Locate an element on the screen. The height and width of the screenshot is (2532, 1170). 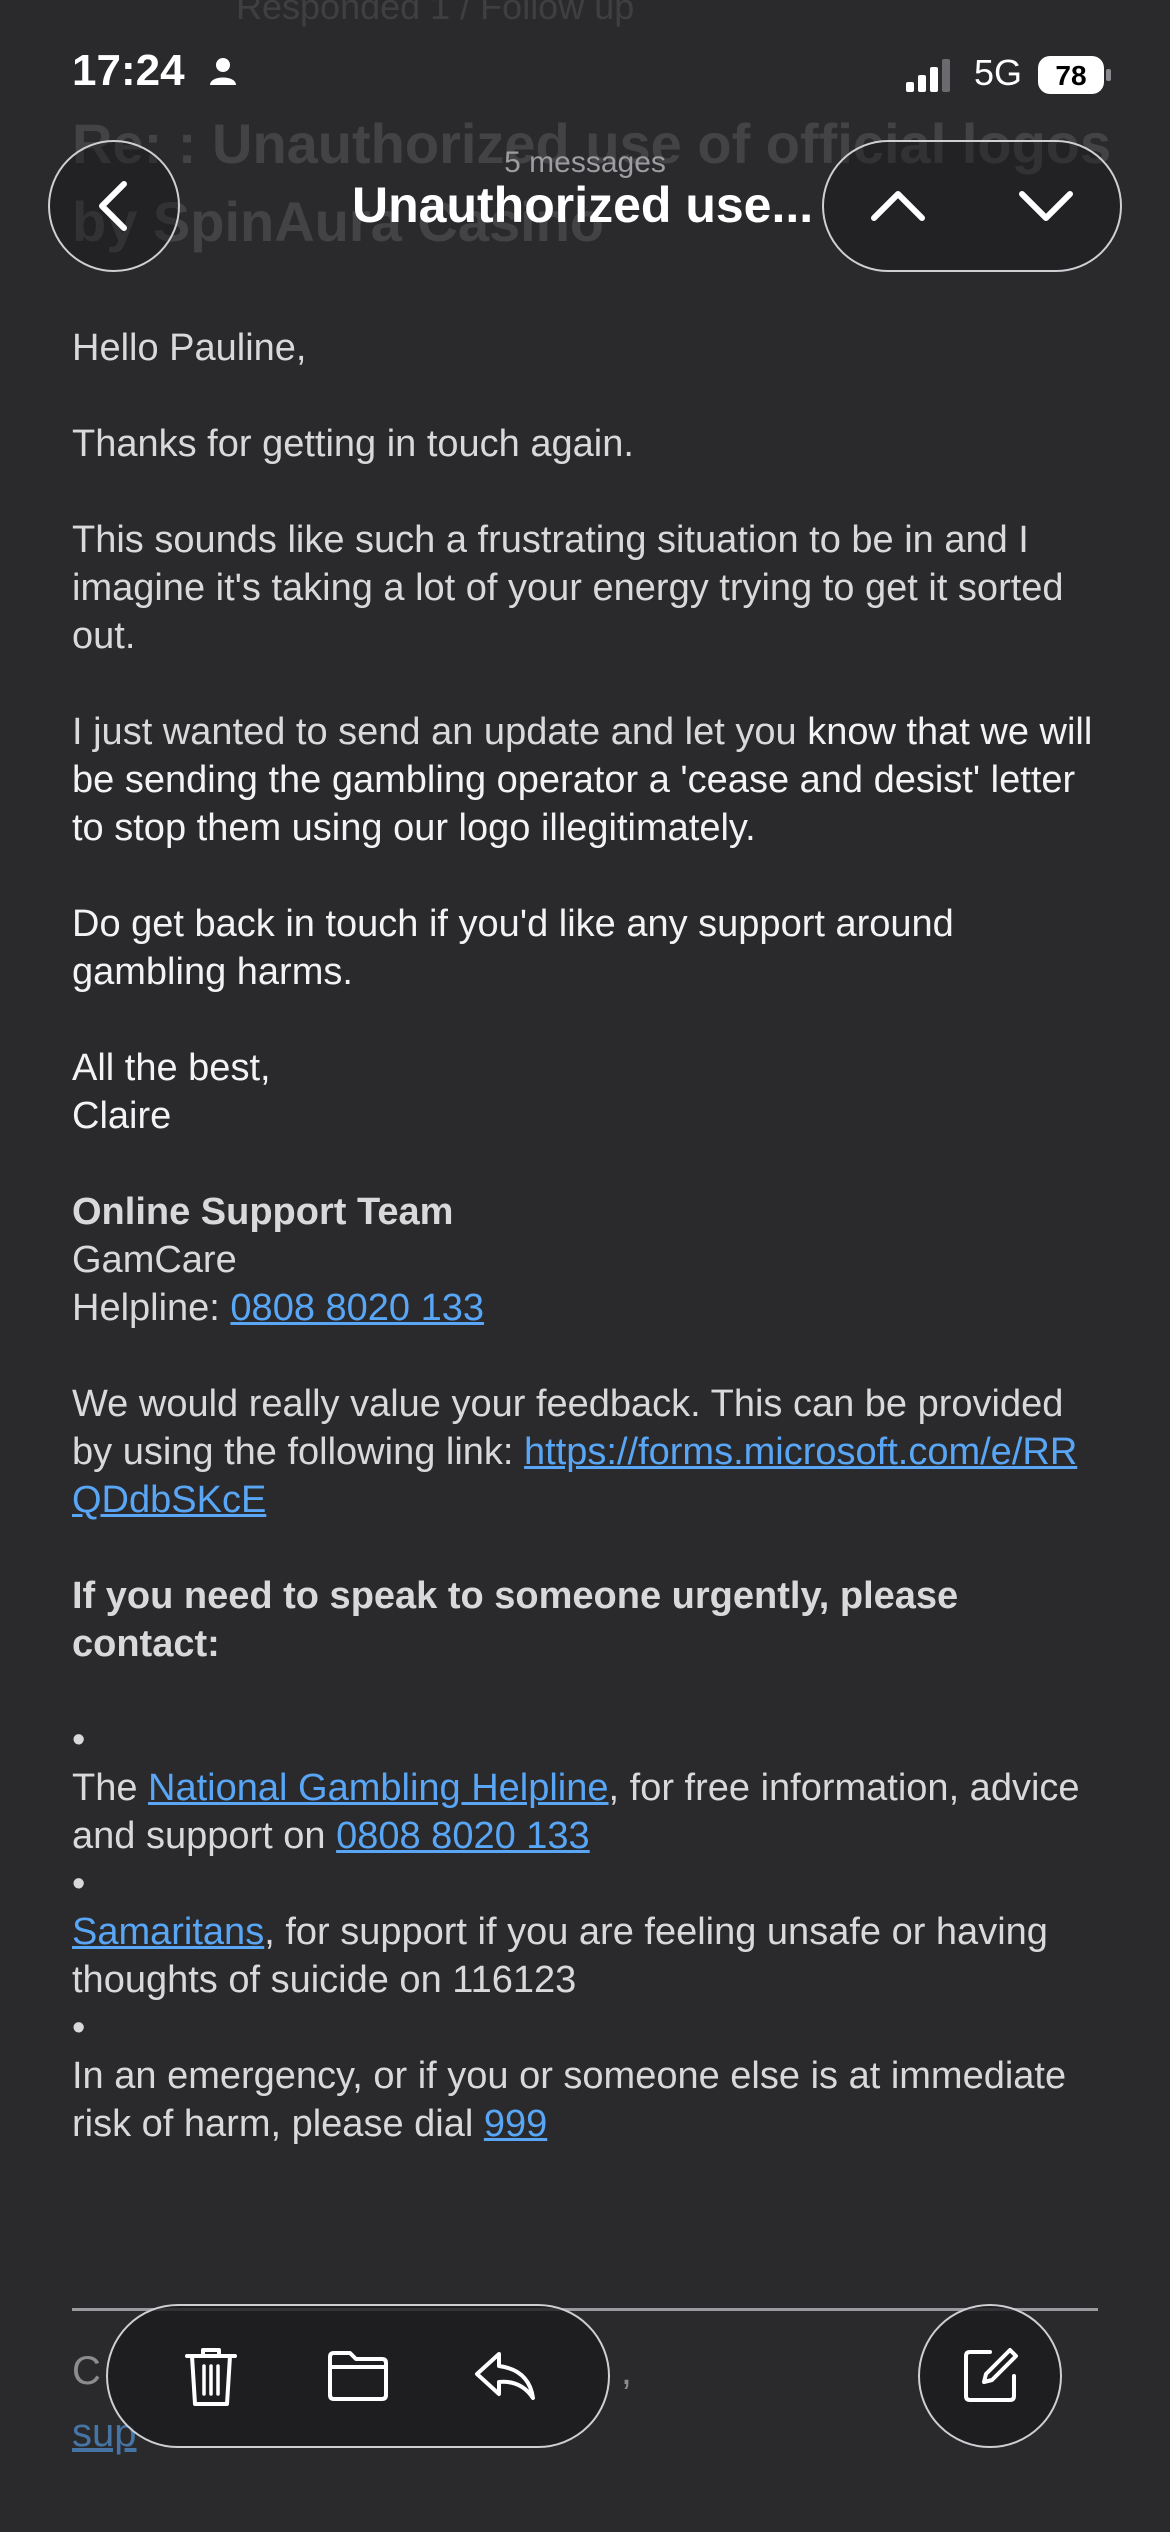
compose-button is located at coordinates (990, 2376).